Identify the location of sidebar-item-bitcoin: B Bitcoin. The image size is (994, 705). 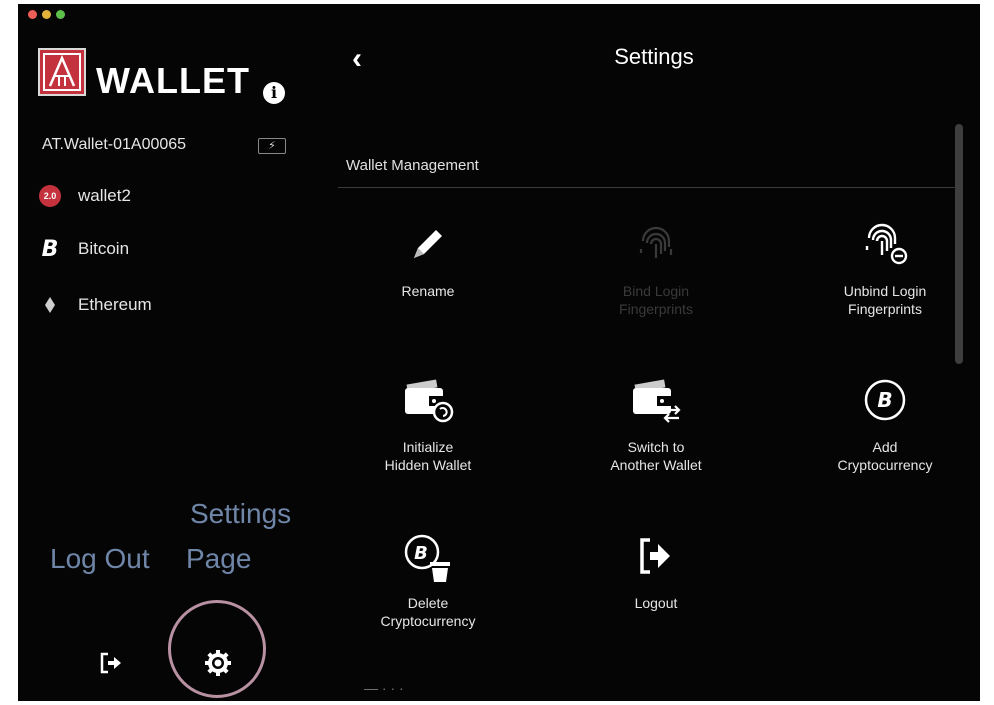
(84, 249).